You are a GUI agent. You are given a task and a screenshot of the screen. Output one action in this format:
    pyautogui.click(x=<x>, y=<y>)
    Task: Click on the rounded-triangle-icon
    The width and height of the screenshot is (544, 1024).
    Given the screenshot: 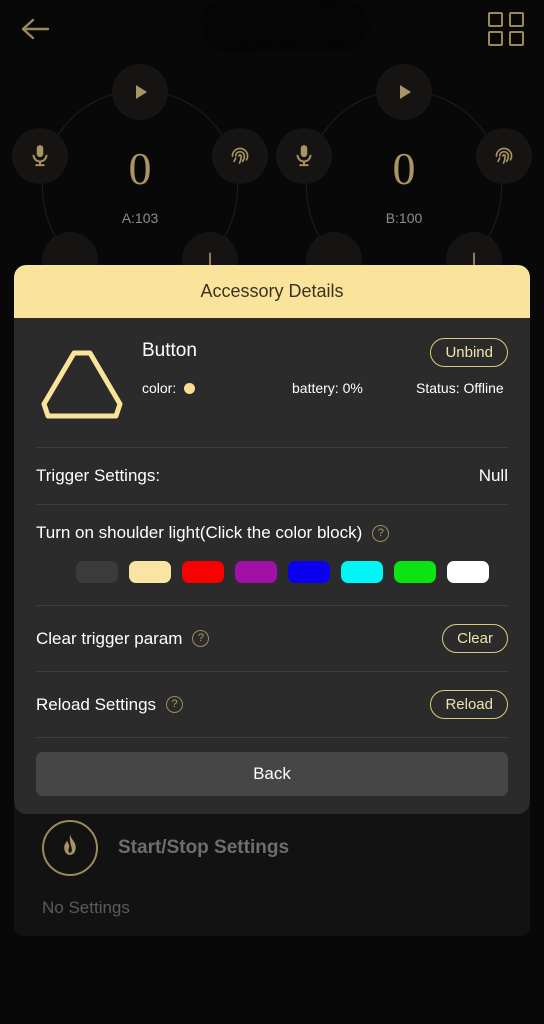 What is the action you would take?
    pyautogui.click(x=86, y=385)
    